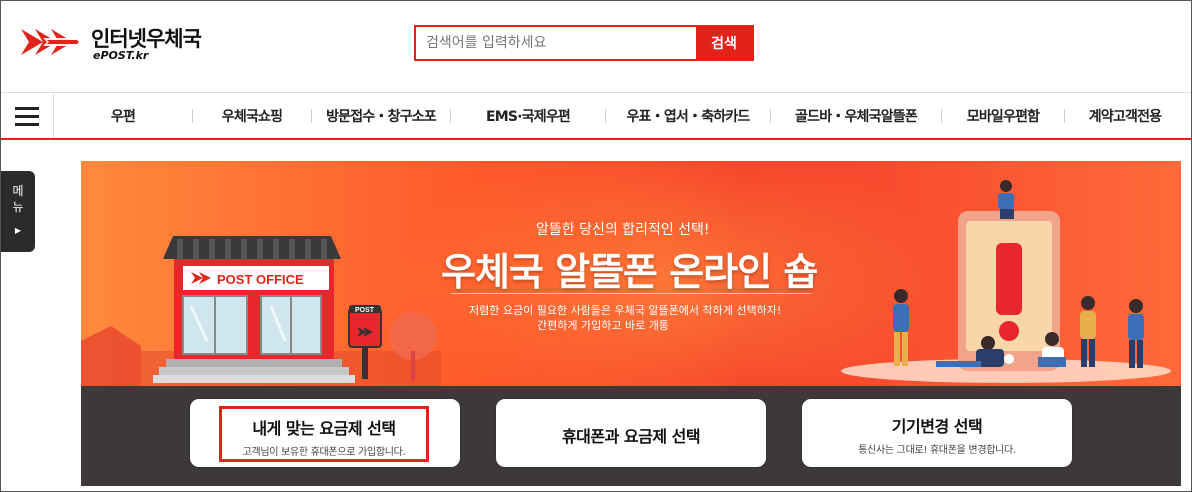  Describe the element at coordinates (631, 293) in the screenshot. I see `banner-divider` at that location.